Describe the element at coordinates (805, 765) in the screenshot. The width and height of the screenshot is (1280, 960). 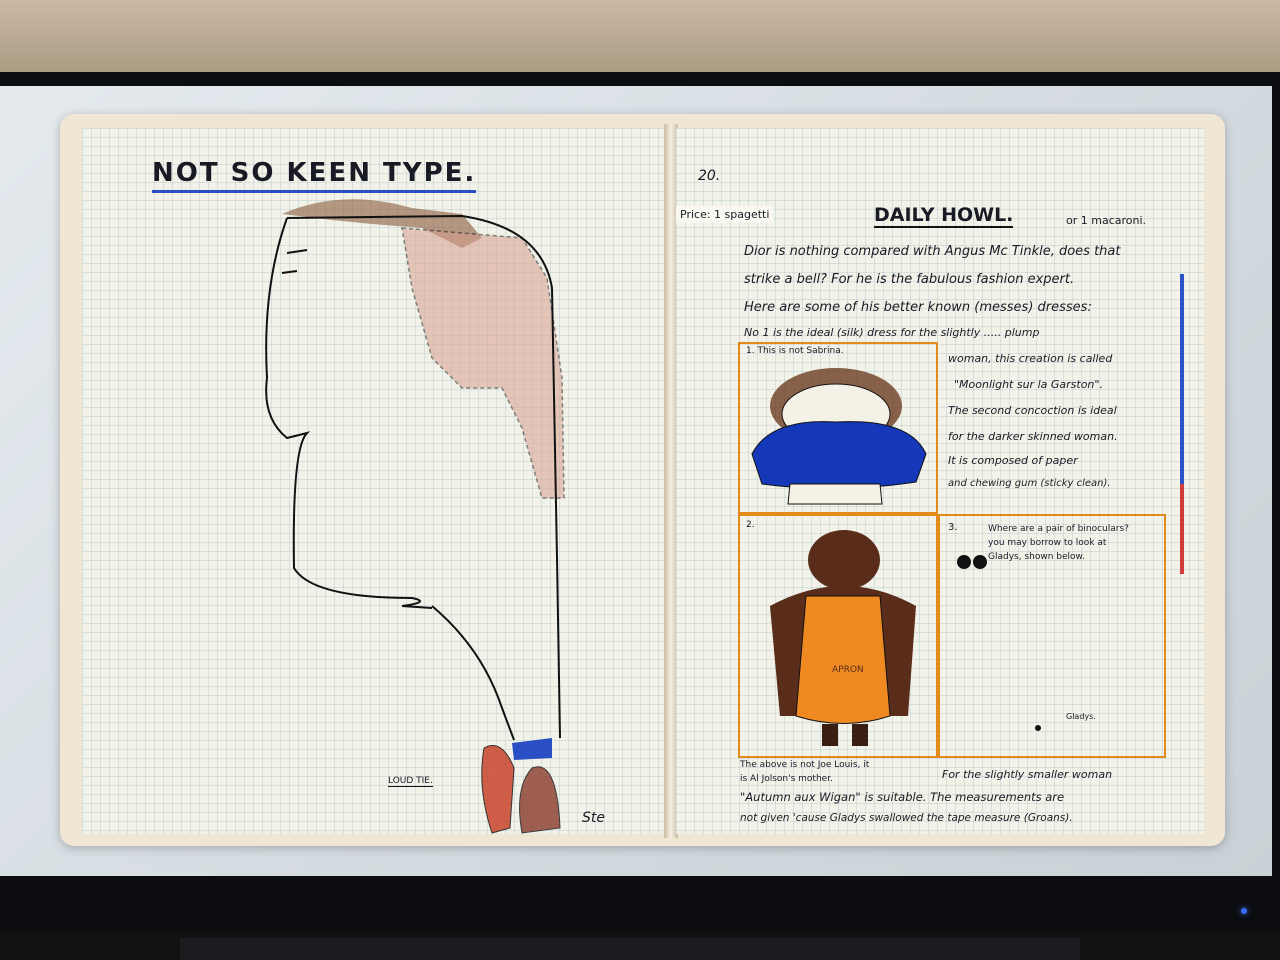
I see `panel-2-caption-1: The above is not Joe Louis, it` at that location.